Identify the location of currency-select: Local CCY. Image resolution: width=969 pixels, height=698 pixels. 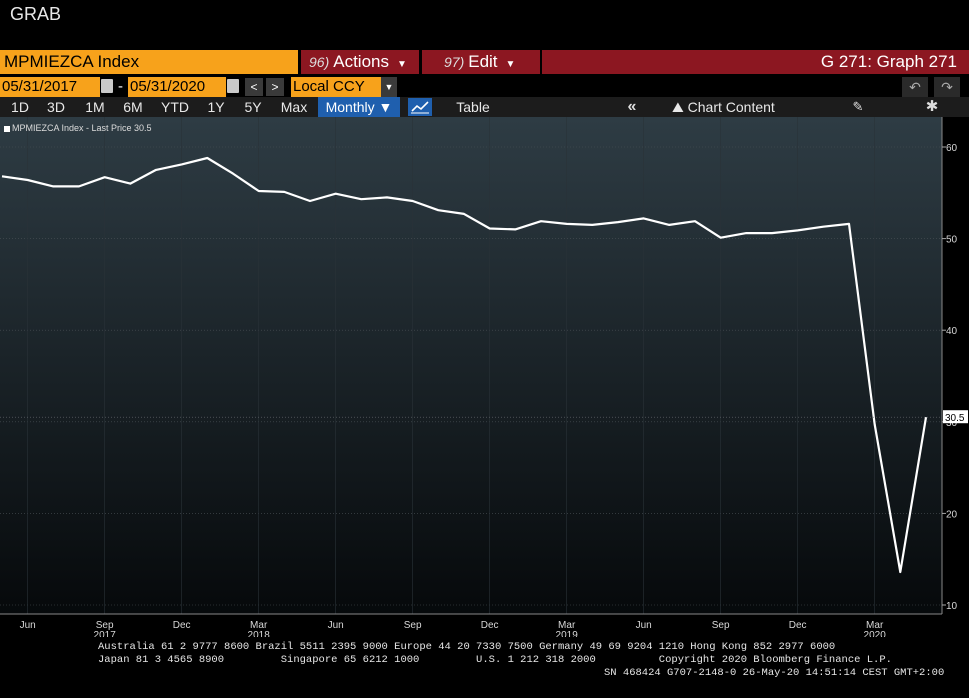
(336, 87).